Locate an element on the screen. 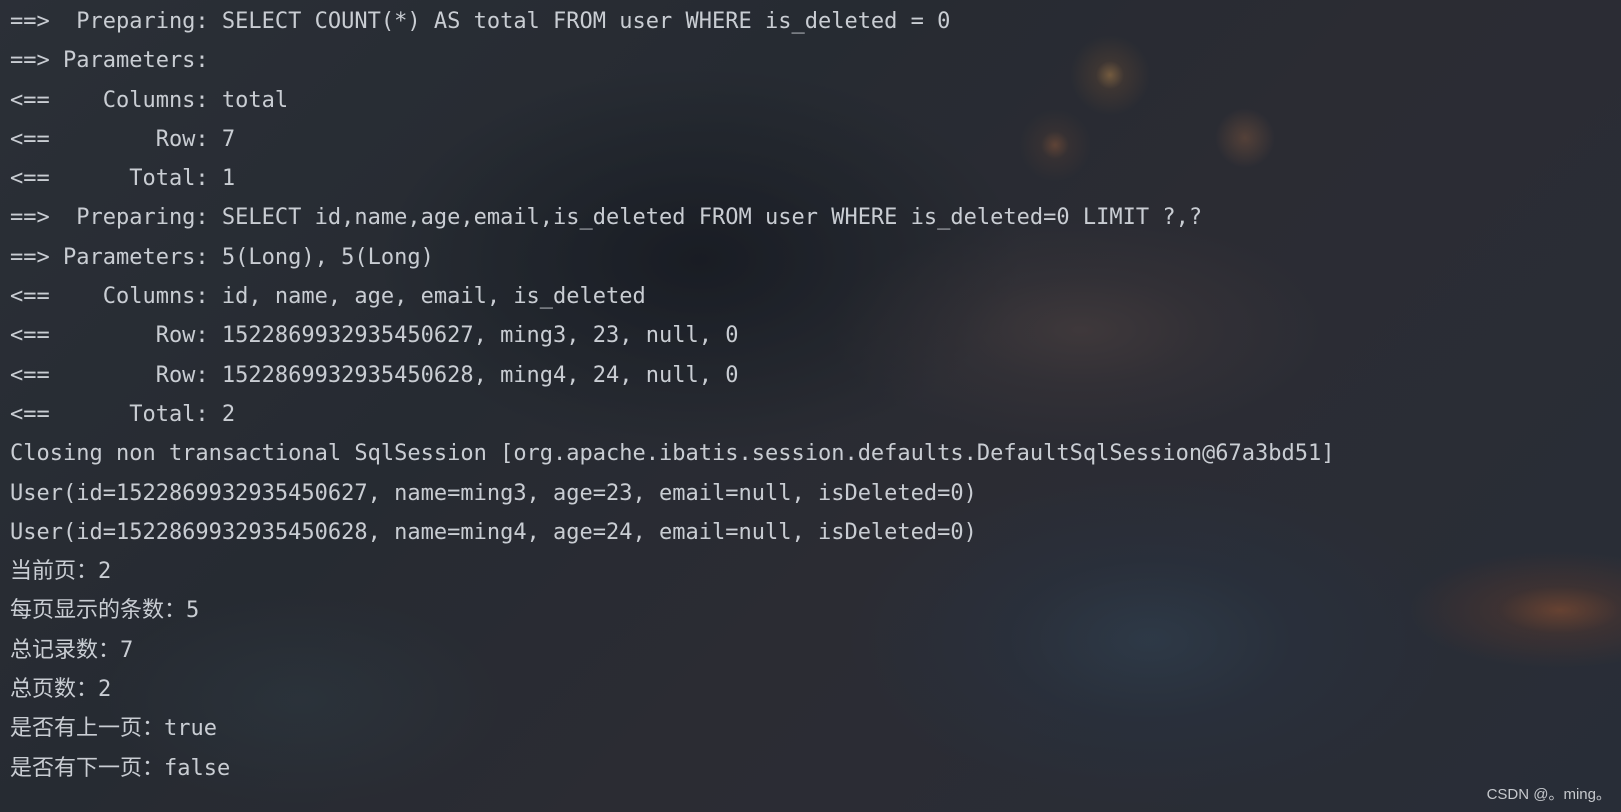 The height and width of the screenshot is (812, 1621). console-line-columns-count: <== Columns: total is located at coordinates (149, 100).